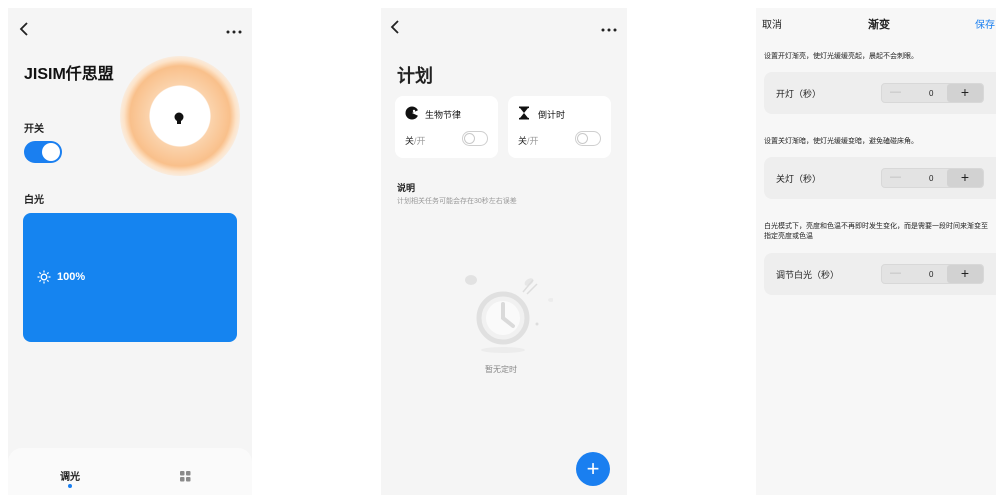 The image size is (996, 495). Describe the element at coordinates (808, 275) in the screenshot. I see `white-fade-label: 调节白光（秒）` at that location.